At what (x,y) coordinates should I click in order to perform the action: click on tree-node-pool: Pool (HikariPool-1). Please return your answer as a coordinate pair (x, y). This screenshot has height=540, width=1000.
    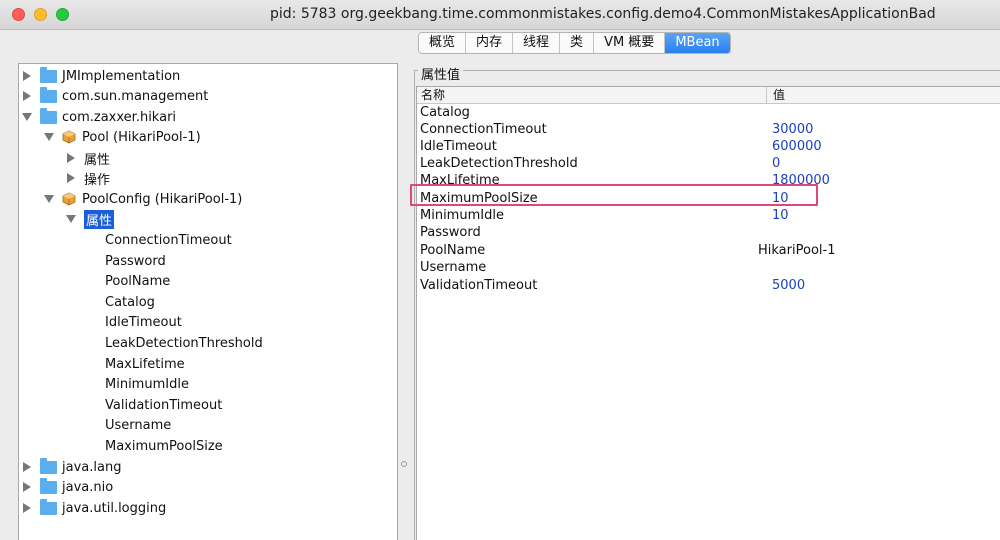
    Looking at the image, I should click on (122, 137).